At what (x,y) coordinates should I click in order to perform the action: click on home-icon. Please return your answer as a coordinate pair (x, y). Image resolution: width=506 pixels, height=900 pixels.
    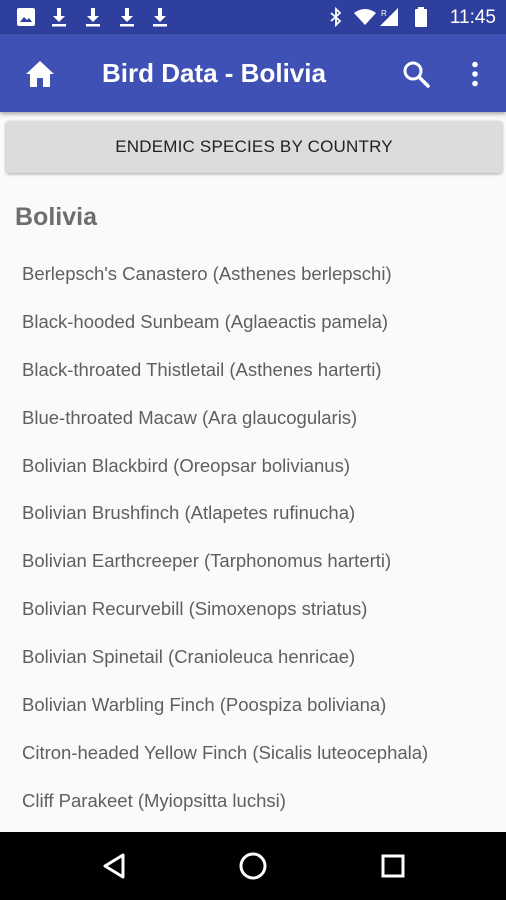
    Looking at the image, I should click on (40, 74).